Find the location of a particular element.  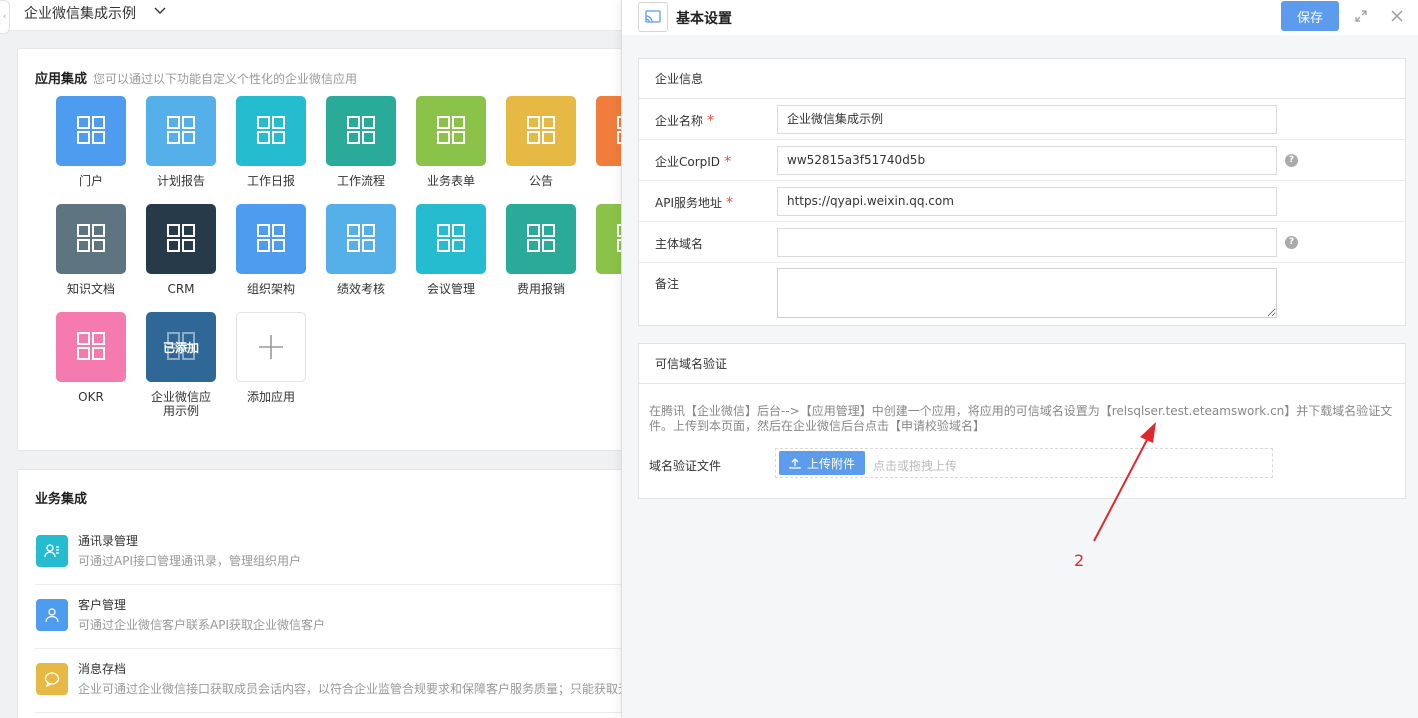

app-label: 组织架构 is located at coordinates (270, 289).